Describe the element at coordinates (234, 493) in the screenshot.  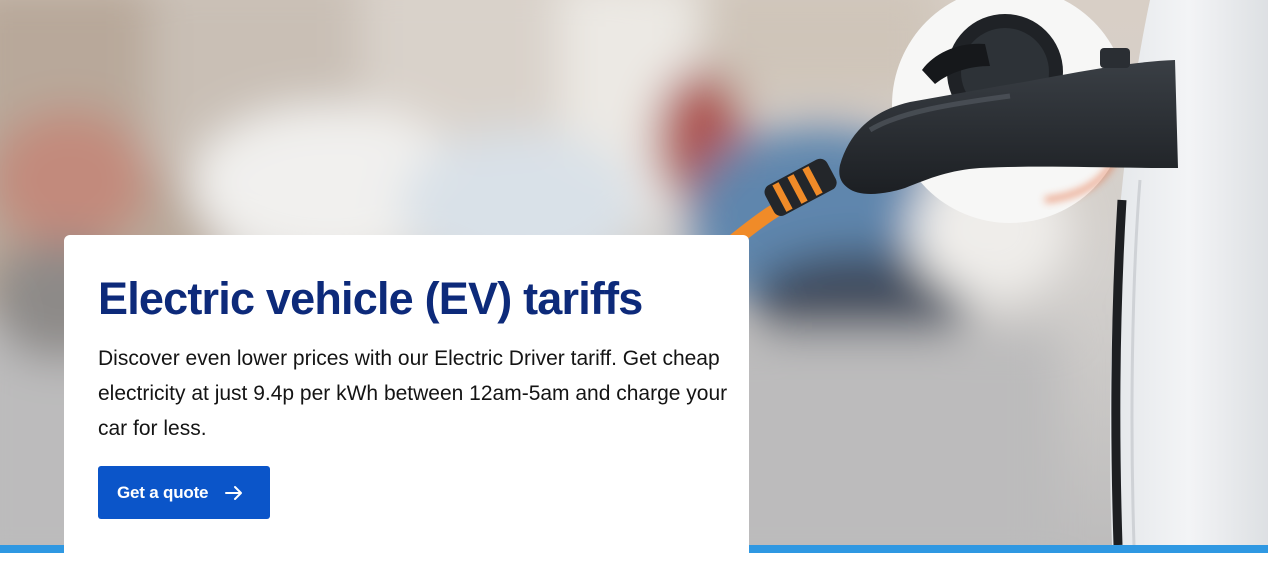
I see `arrow-right-icon` at that location.